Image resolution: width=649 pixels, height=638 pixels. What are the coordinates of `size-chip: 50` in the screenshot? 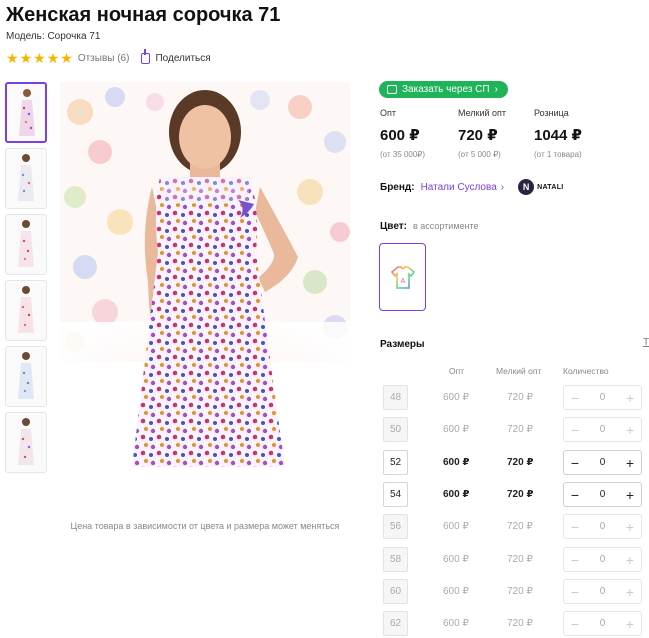 It's located at (395, 429).